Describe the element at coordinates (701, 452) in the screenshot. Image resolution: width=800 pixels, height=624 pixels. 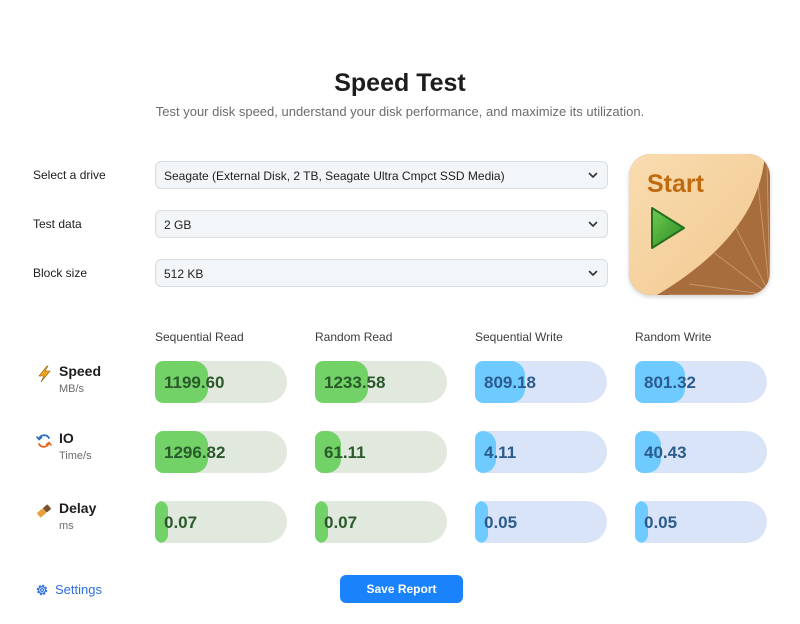
I see `result-io-random-write: 40.43` at that location.